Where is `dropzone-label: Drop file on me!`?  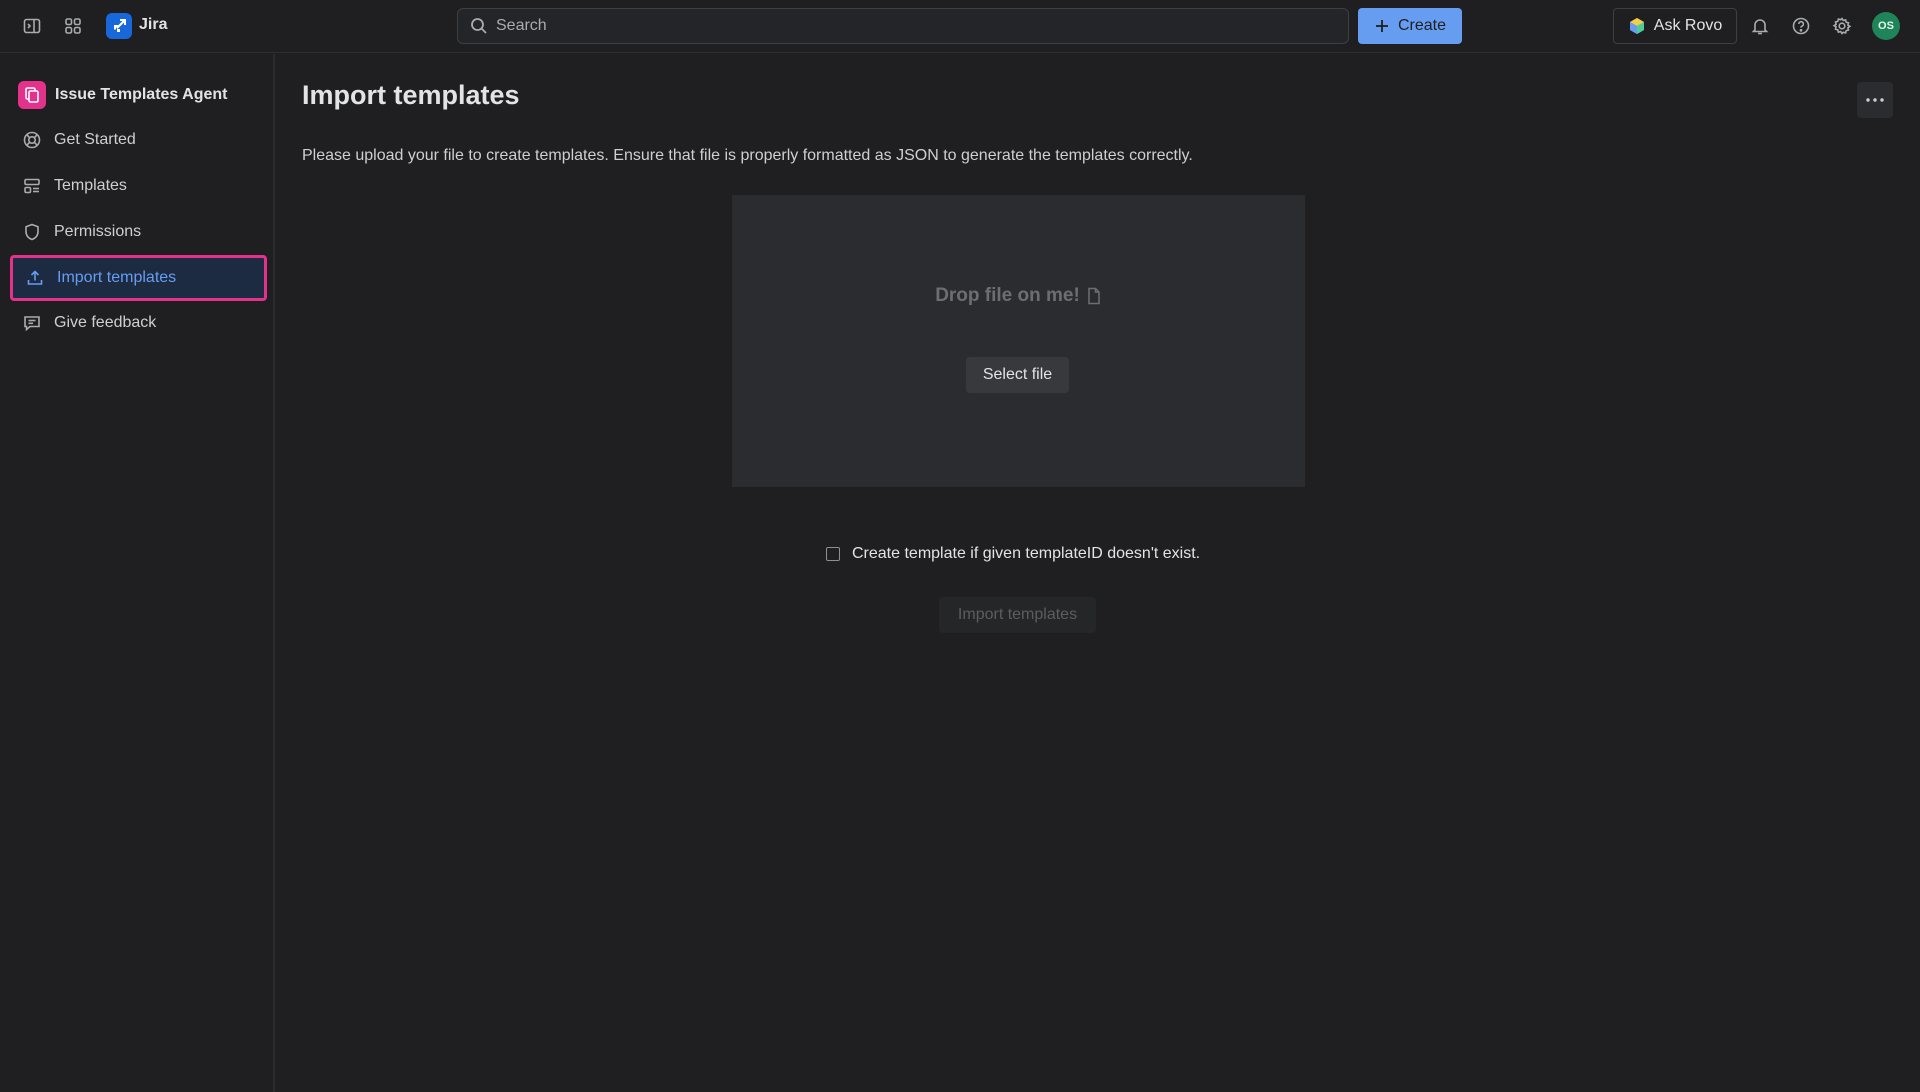 dropzone-label: Drop file on me! is located at coordinates (1018, 296).